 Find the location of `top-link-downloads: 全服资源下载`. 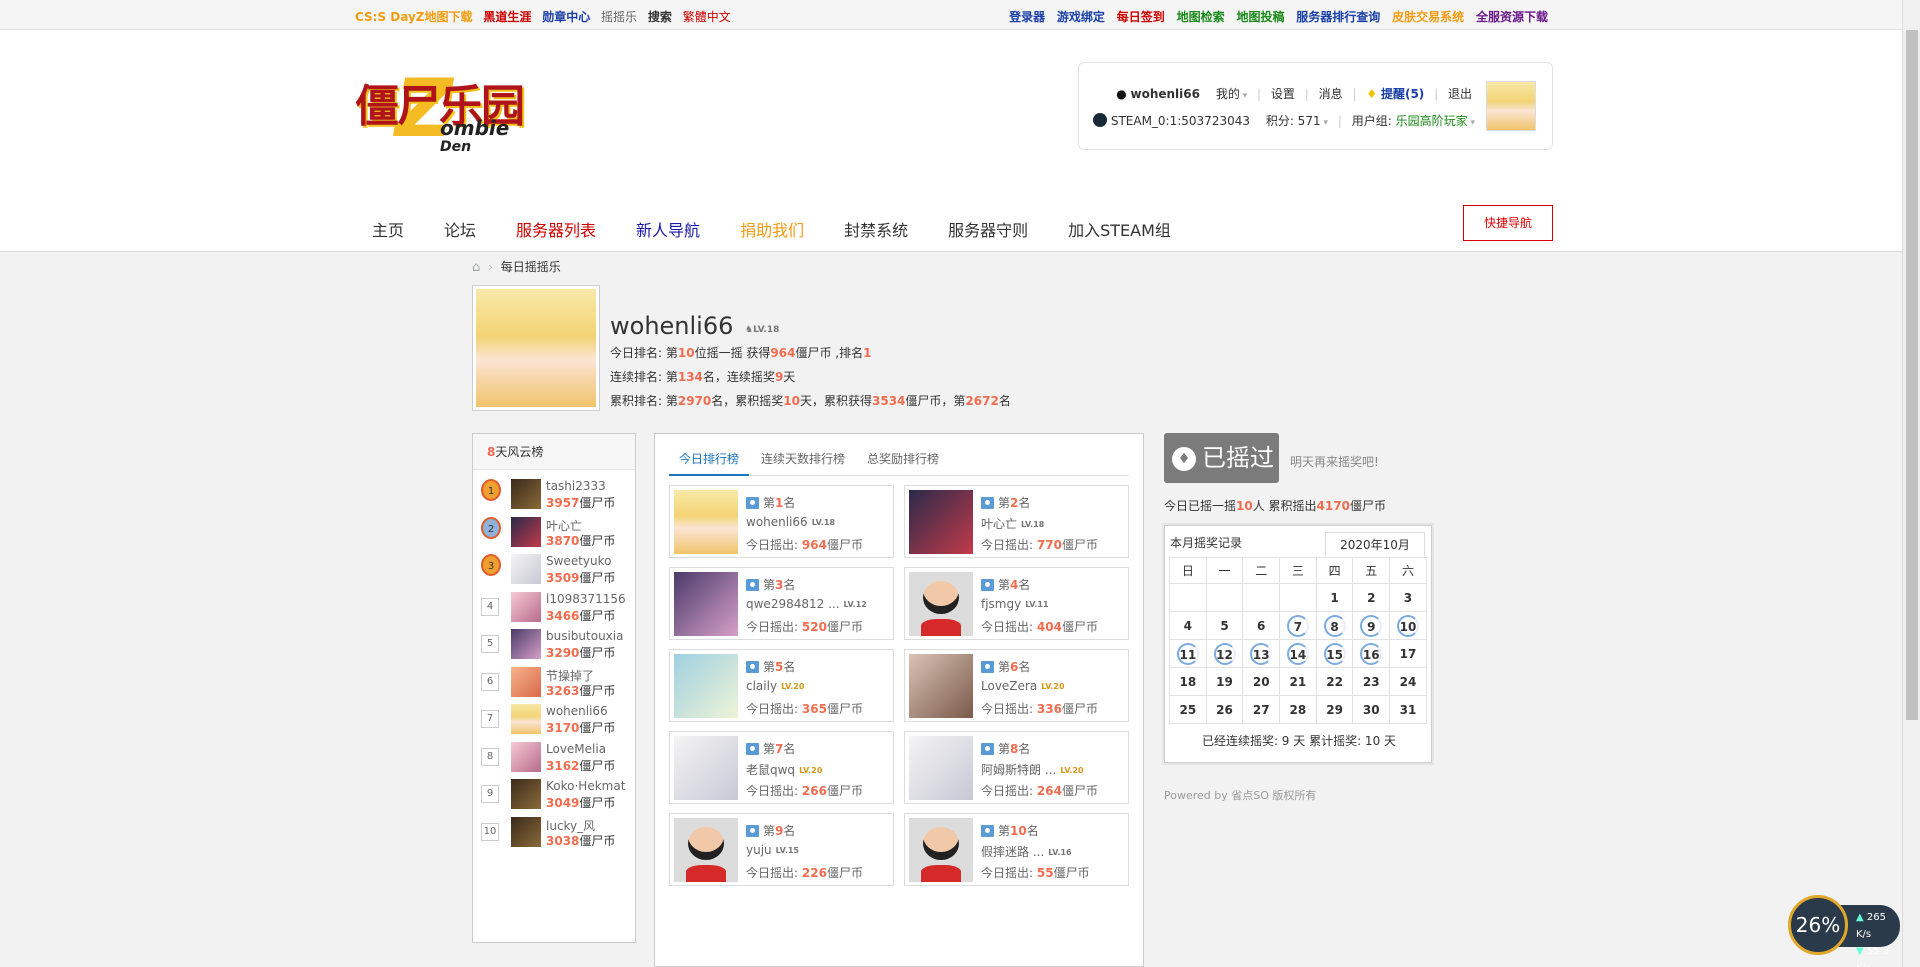

top-link-downloads: 全服资源下载 is located at coordinates (1512, 17).